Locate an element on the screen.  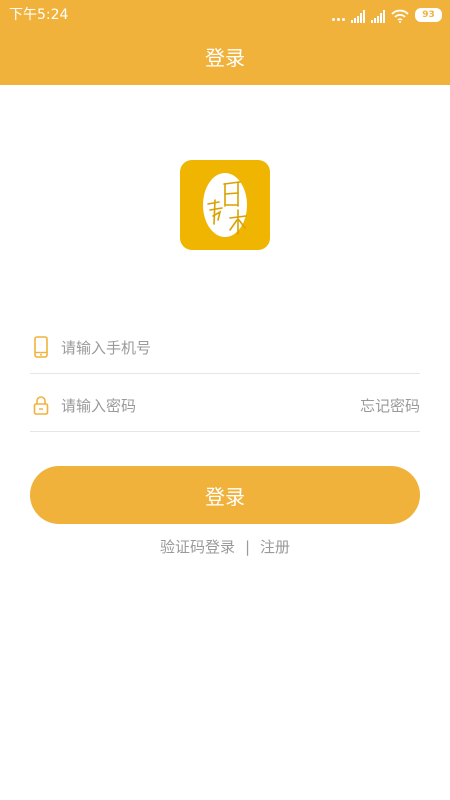
login-button: 登录 is located at coordinates (225, 495).